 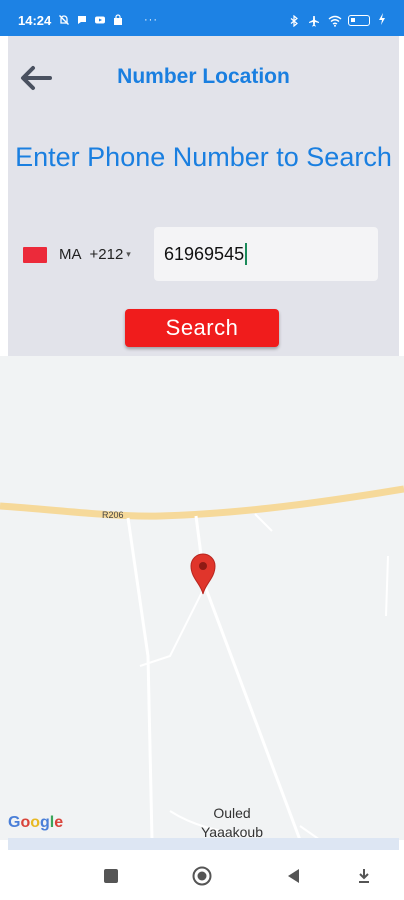 What do you see at coordinates (100, 20) in the screenshot?
I see `youtube-icon` at bounding box center [100, 20].